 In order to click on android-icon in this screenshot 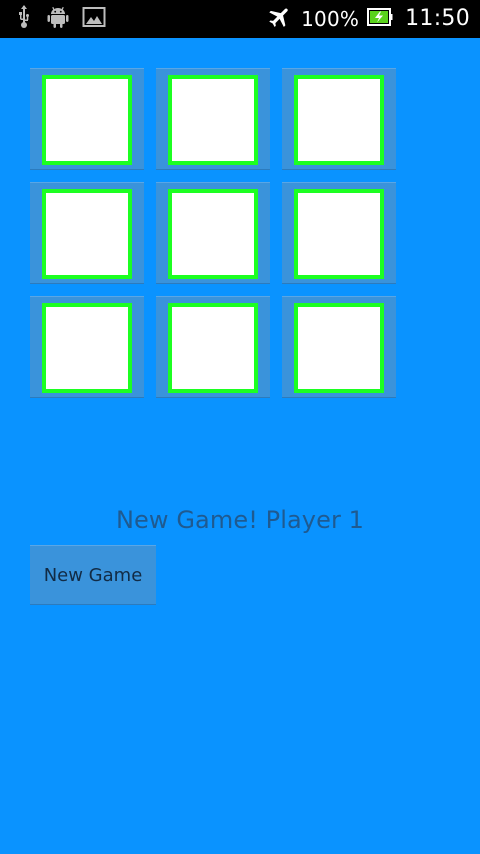, I will do `click(58, 19)`.